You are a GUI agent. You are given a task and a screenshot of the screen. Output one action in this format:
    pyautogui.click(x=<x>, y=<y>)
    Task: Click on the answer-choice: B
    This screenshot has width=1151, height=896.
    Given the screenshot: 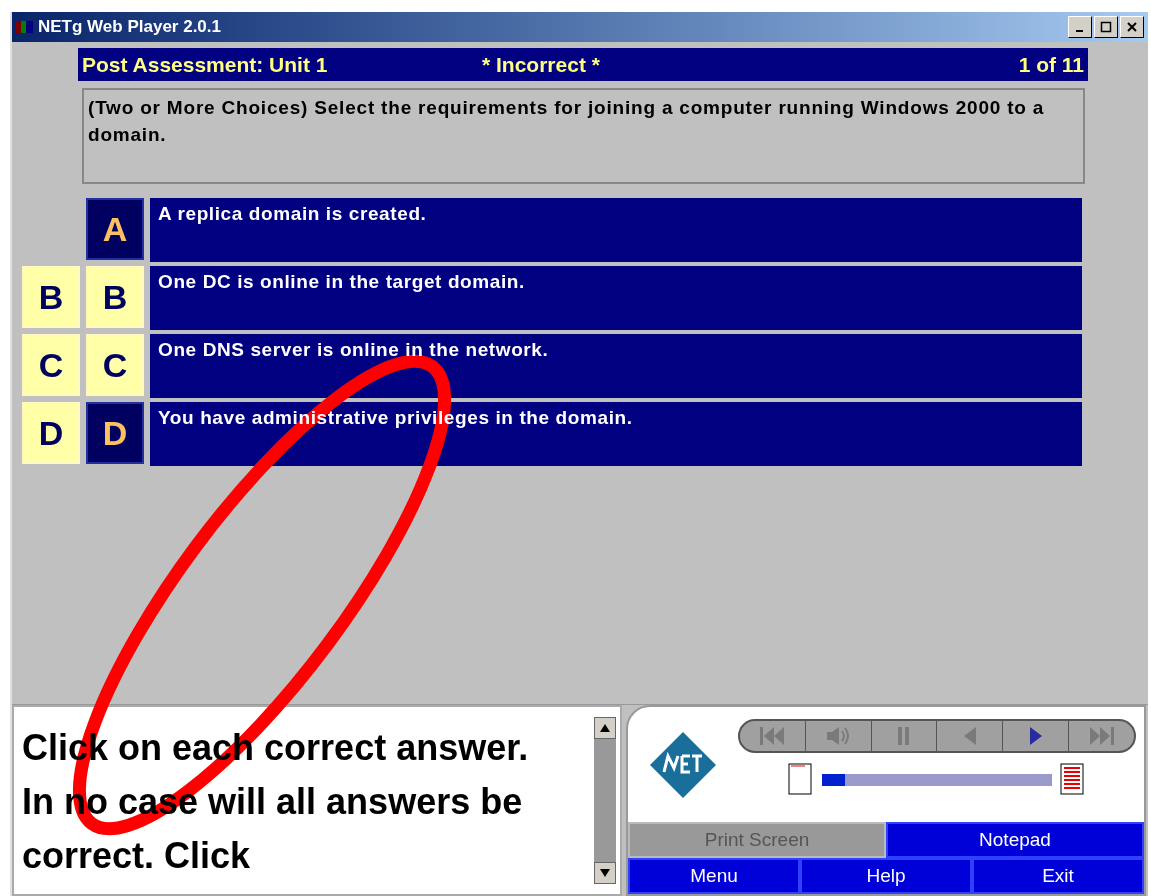 What is the action you would take?
    pyautogui.click(x=115, y=297)
    